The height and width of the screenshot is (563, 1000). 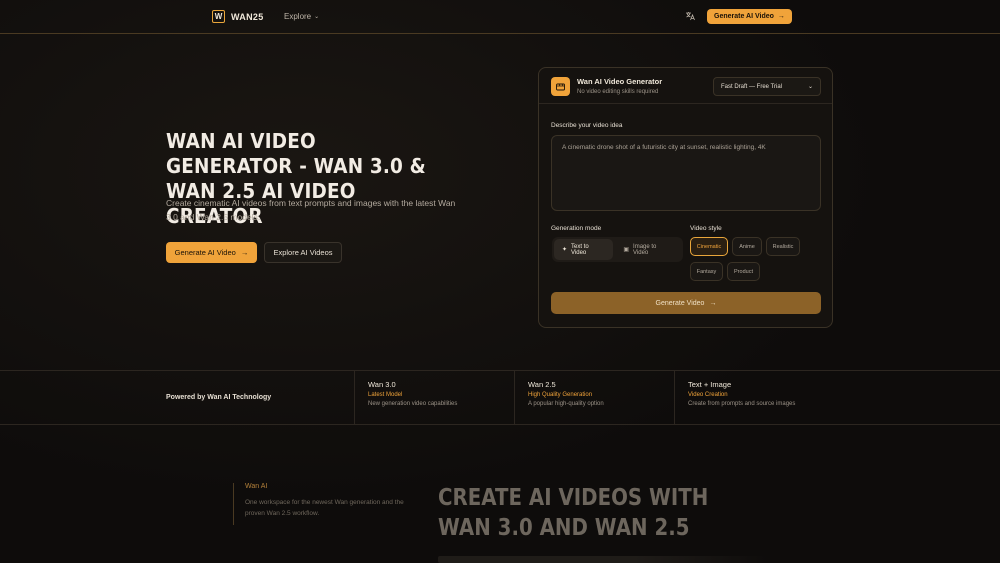 What do you see at coordinates (709, 246) in the screenshot?
I see `style-cinematic: Cinematic` at bounding box center [709, 246].